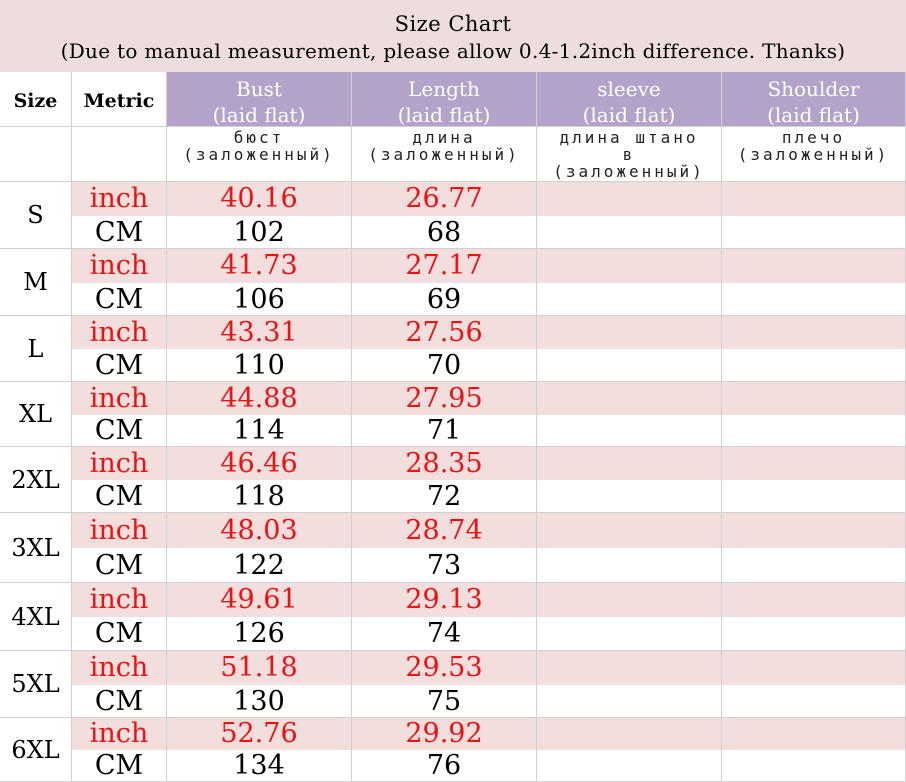  What do you see at coordinates (259, 89) in the screenshot?
I see `column-header-label: Bust` at bounding box center [259, 89].